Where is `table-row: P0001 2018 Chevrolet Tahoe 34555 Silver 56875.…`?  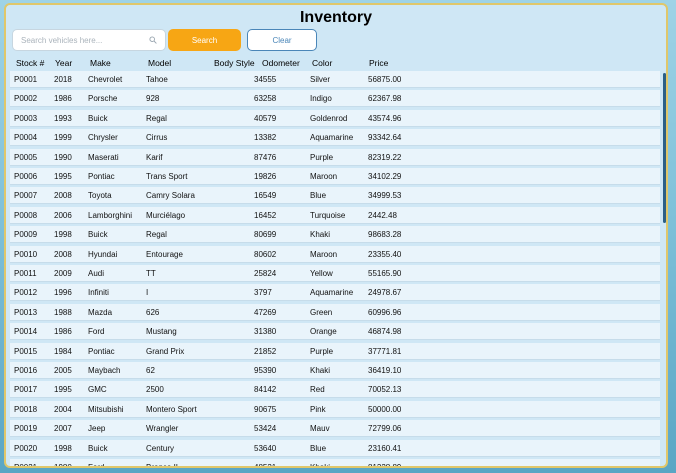 table-row: P0001 2018 Chevrolet Tahoe 34555 Silver 56875.… is located at coordinates (335, 79).